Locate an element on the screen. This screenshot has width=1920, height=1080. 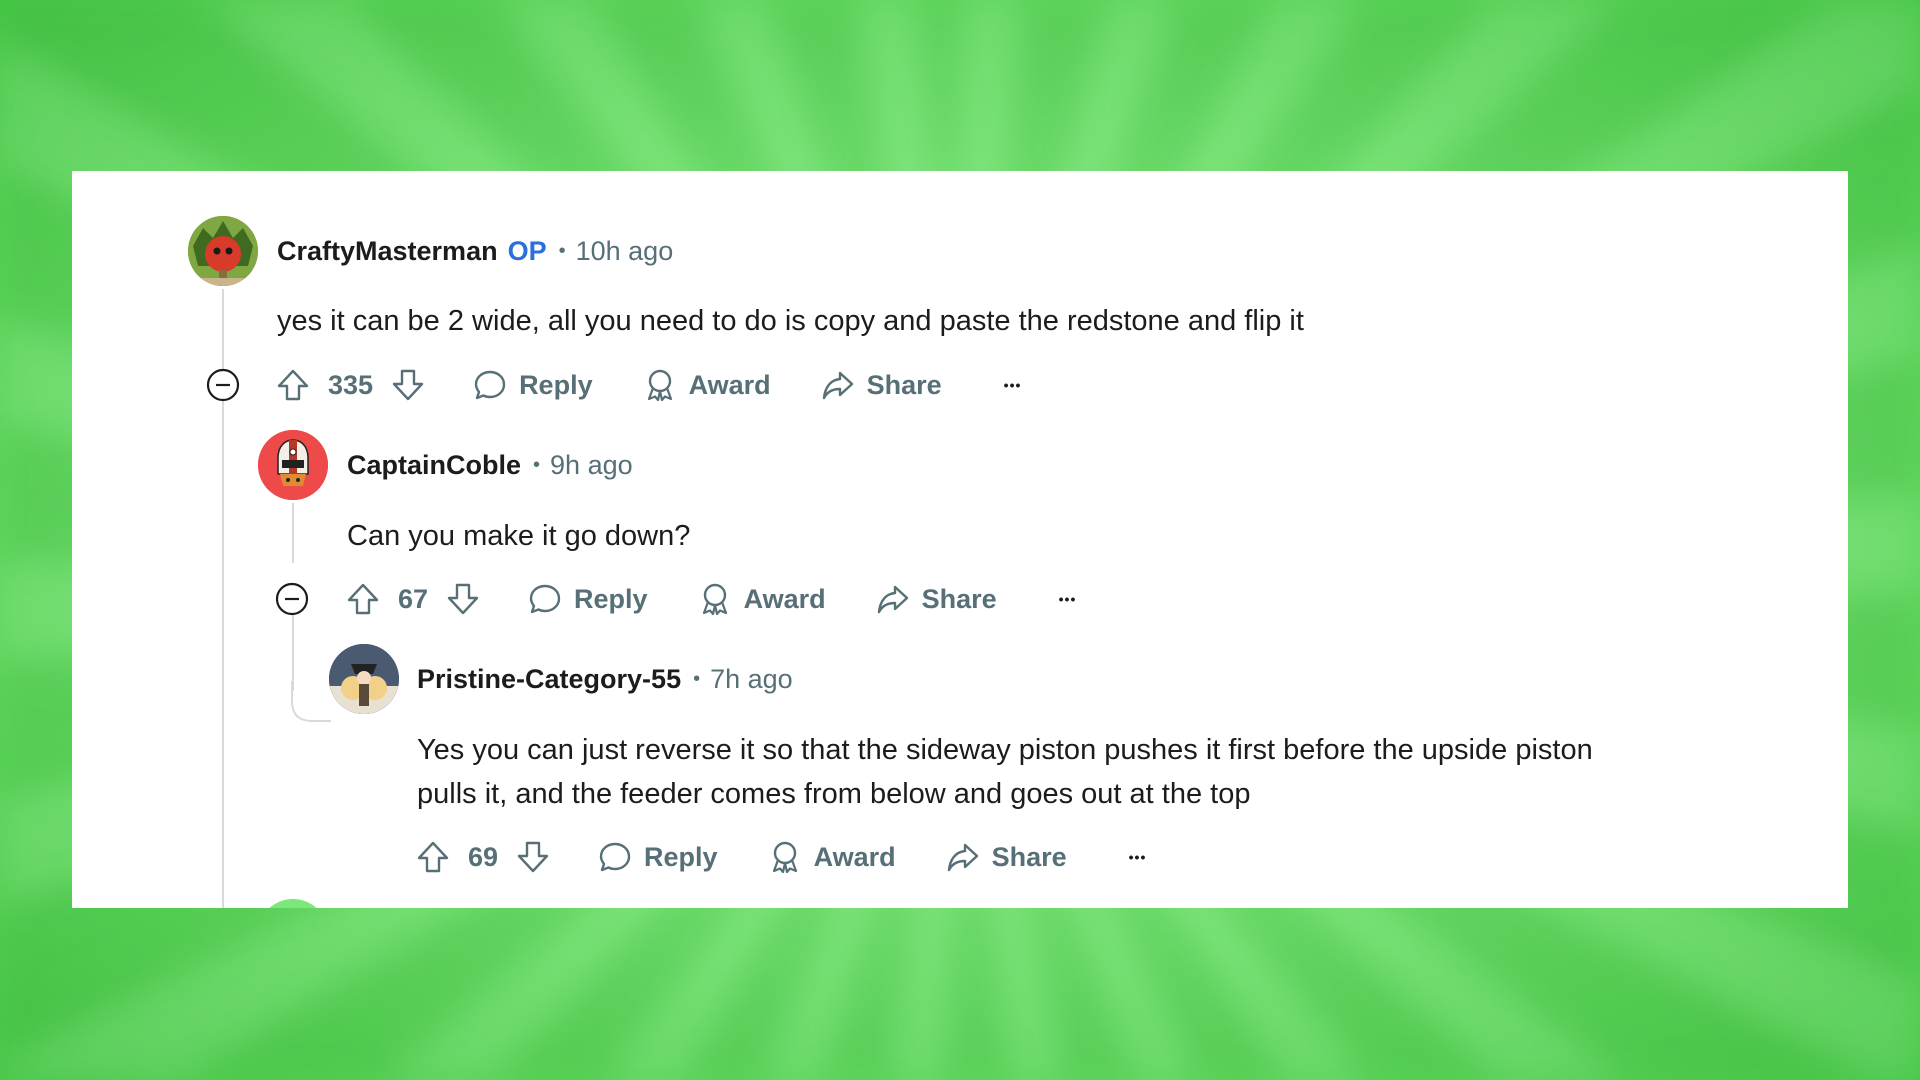
thread-connector is located at coordinates (311, 701).